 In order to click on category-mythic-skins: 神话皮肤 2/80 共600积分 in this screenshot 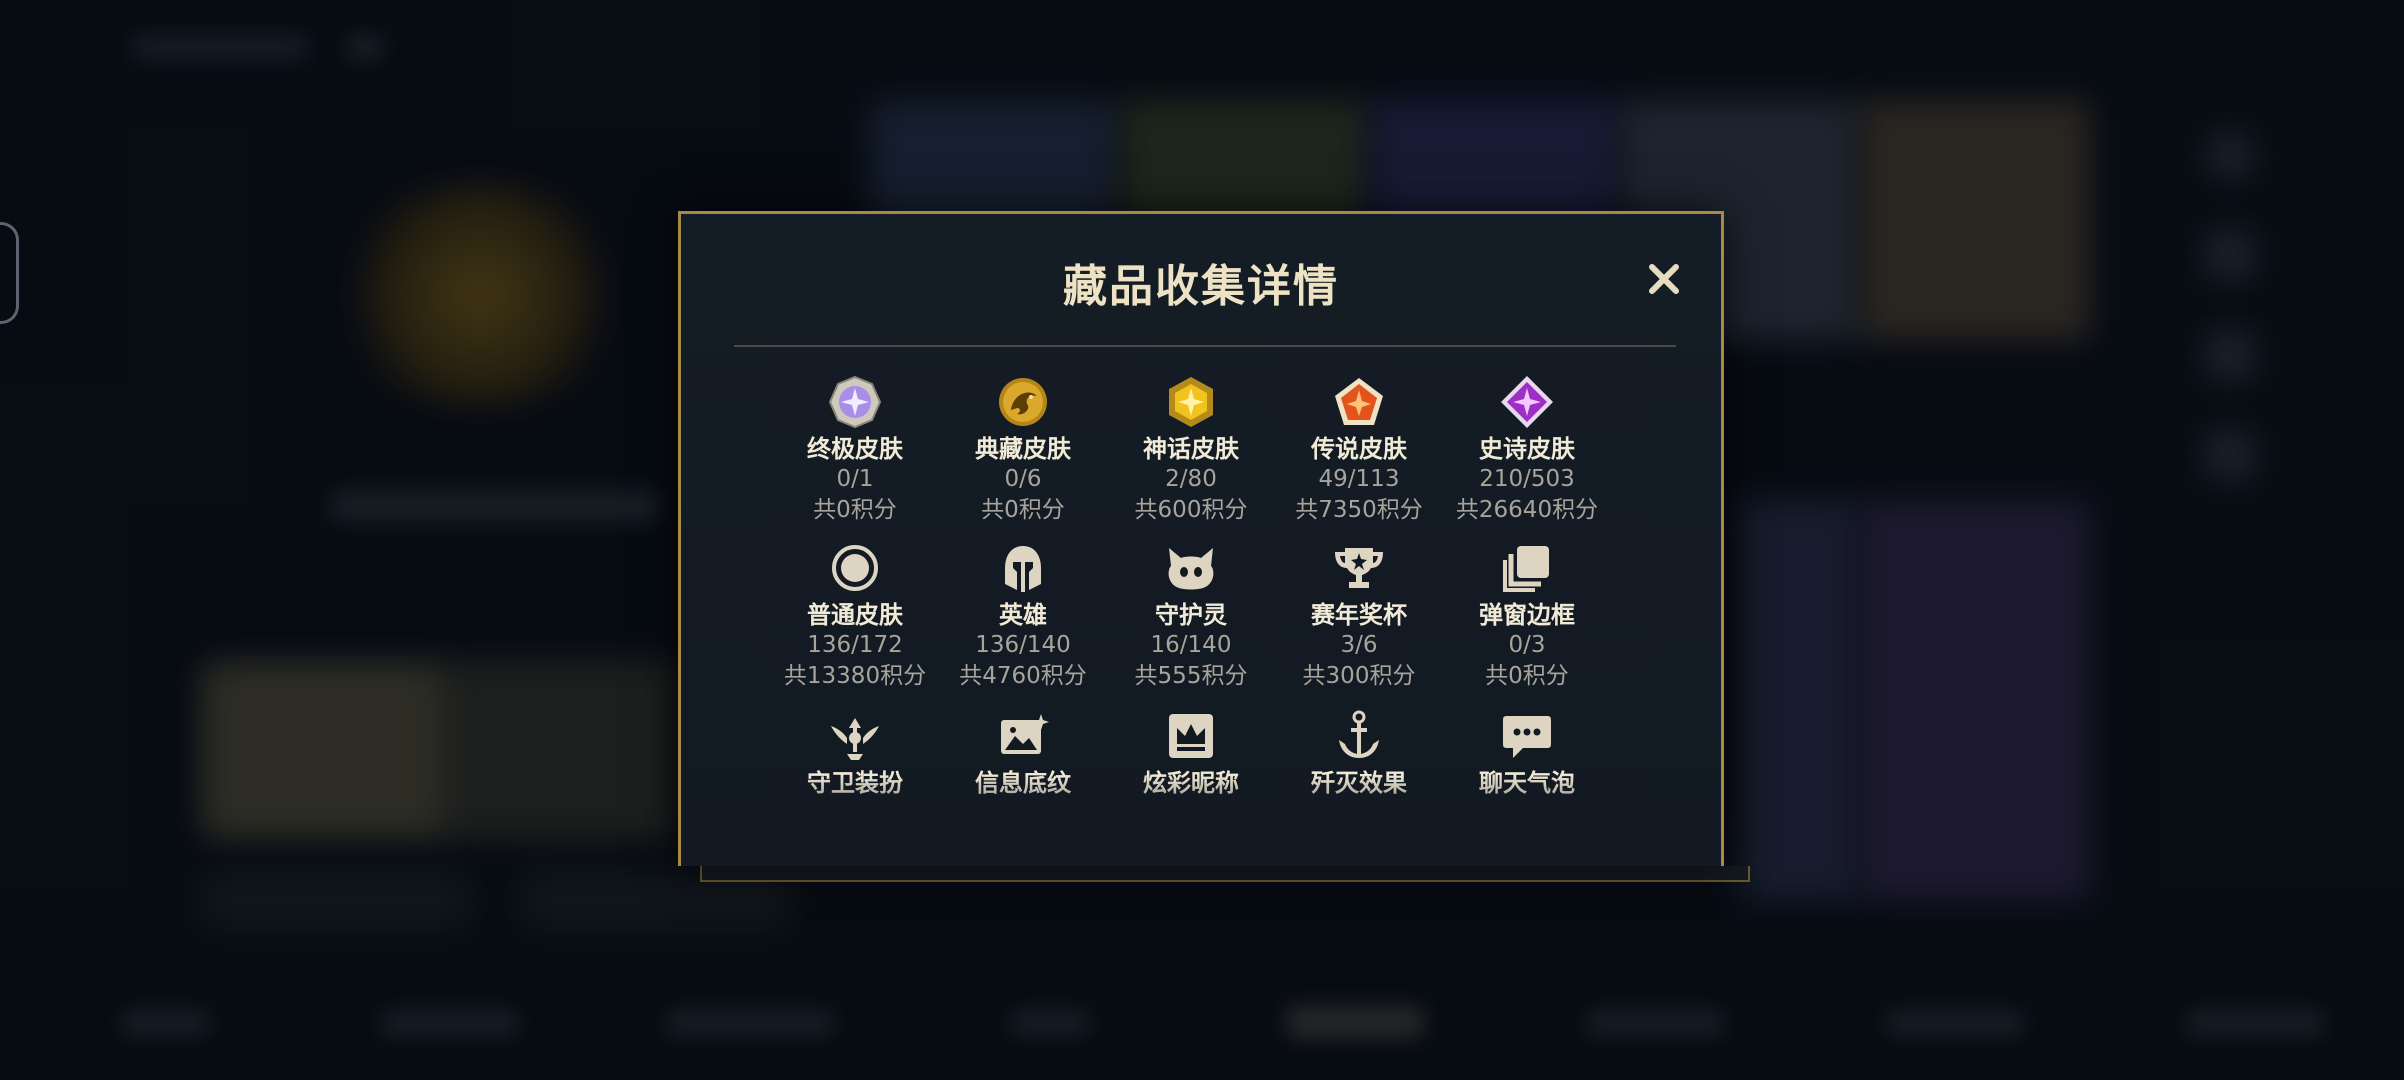, I will do `click(1191, 450)`.